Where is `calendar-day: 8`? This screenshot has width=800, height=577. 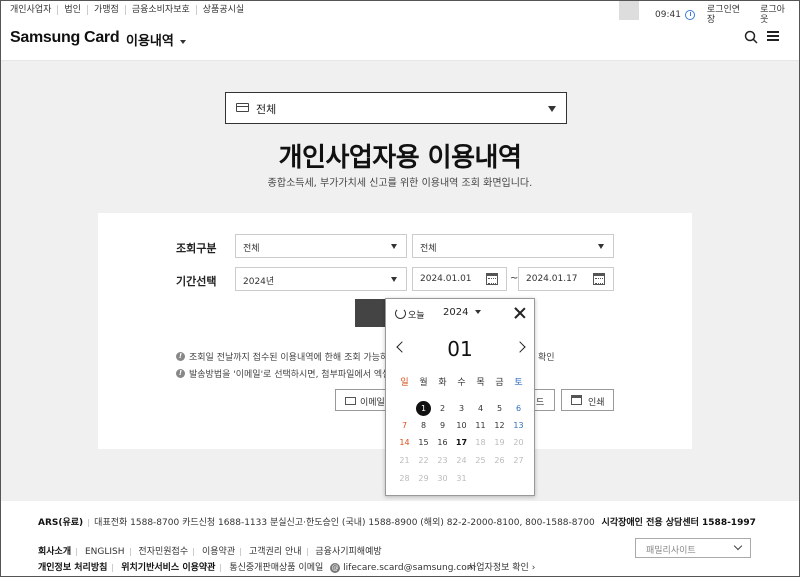 calendar-day: 8 is located at coordinates (423, 425).